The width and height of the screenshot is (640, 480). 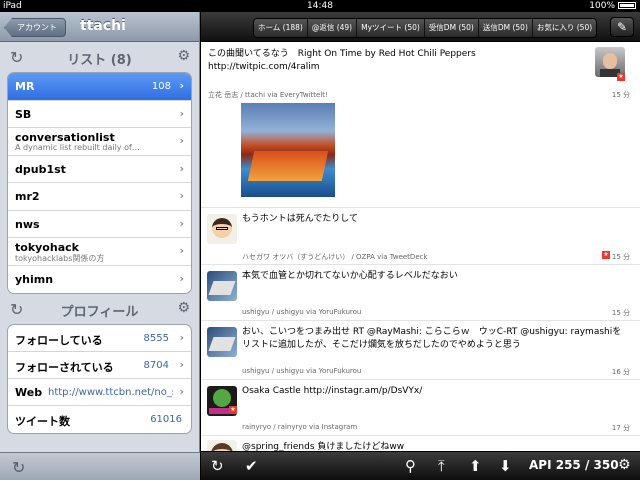 I want to click on compose-icon: ✎, so click(x=622, y=27).